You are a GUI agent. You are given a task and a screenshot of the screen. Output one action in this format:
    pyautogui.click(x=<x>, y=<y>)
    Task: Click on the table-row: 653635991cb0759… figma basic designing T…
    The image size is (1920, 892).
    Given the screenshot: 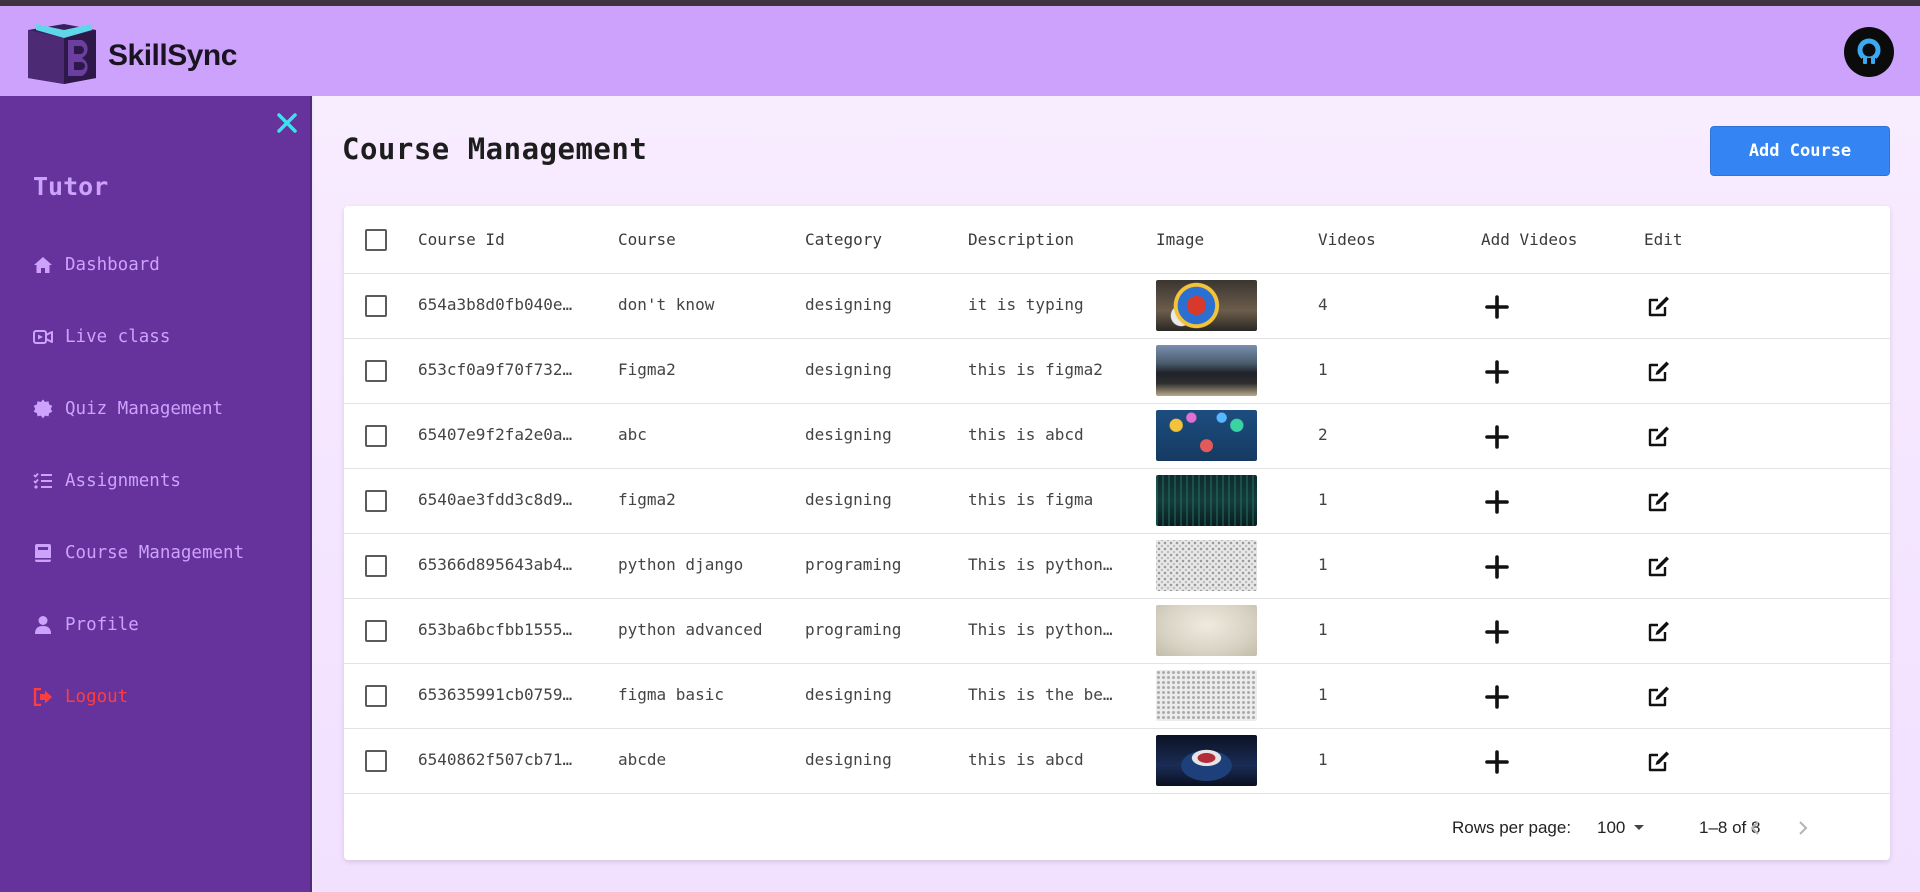 What is the action you would take?
    pyautogui.click(x=1117, y=696)
    